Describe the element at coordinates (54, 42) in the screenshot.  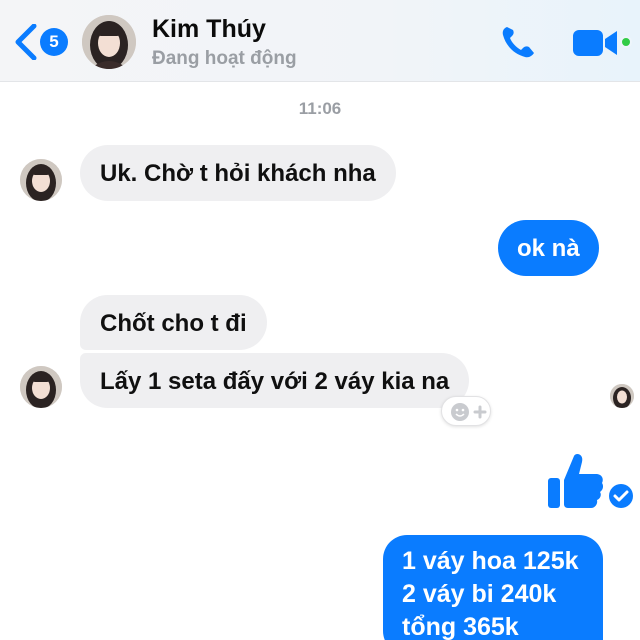
I see `unread-count-badge: 5` at that location.